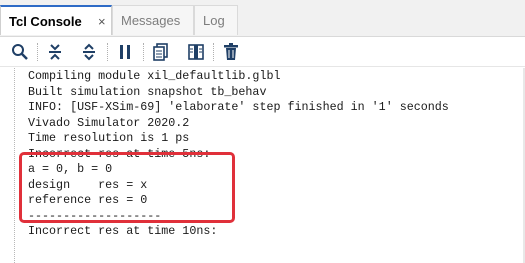  I want to click on collapse-all-icon, so click(55, 52).